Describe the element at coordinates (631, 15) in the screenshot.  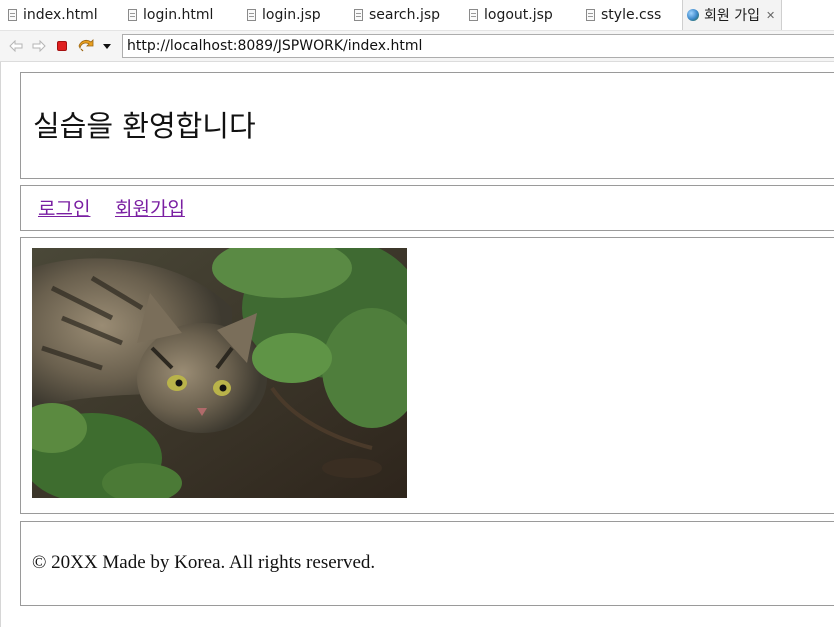
I see `tab-label: style.css` at that location.